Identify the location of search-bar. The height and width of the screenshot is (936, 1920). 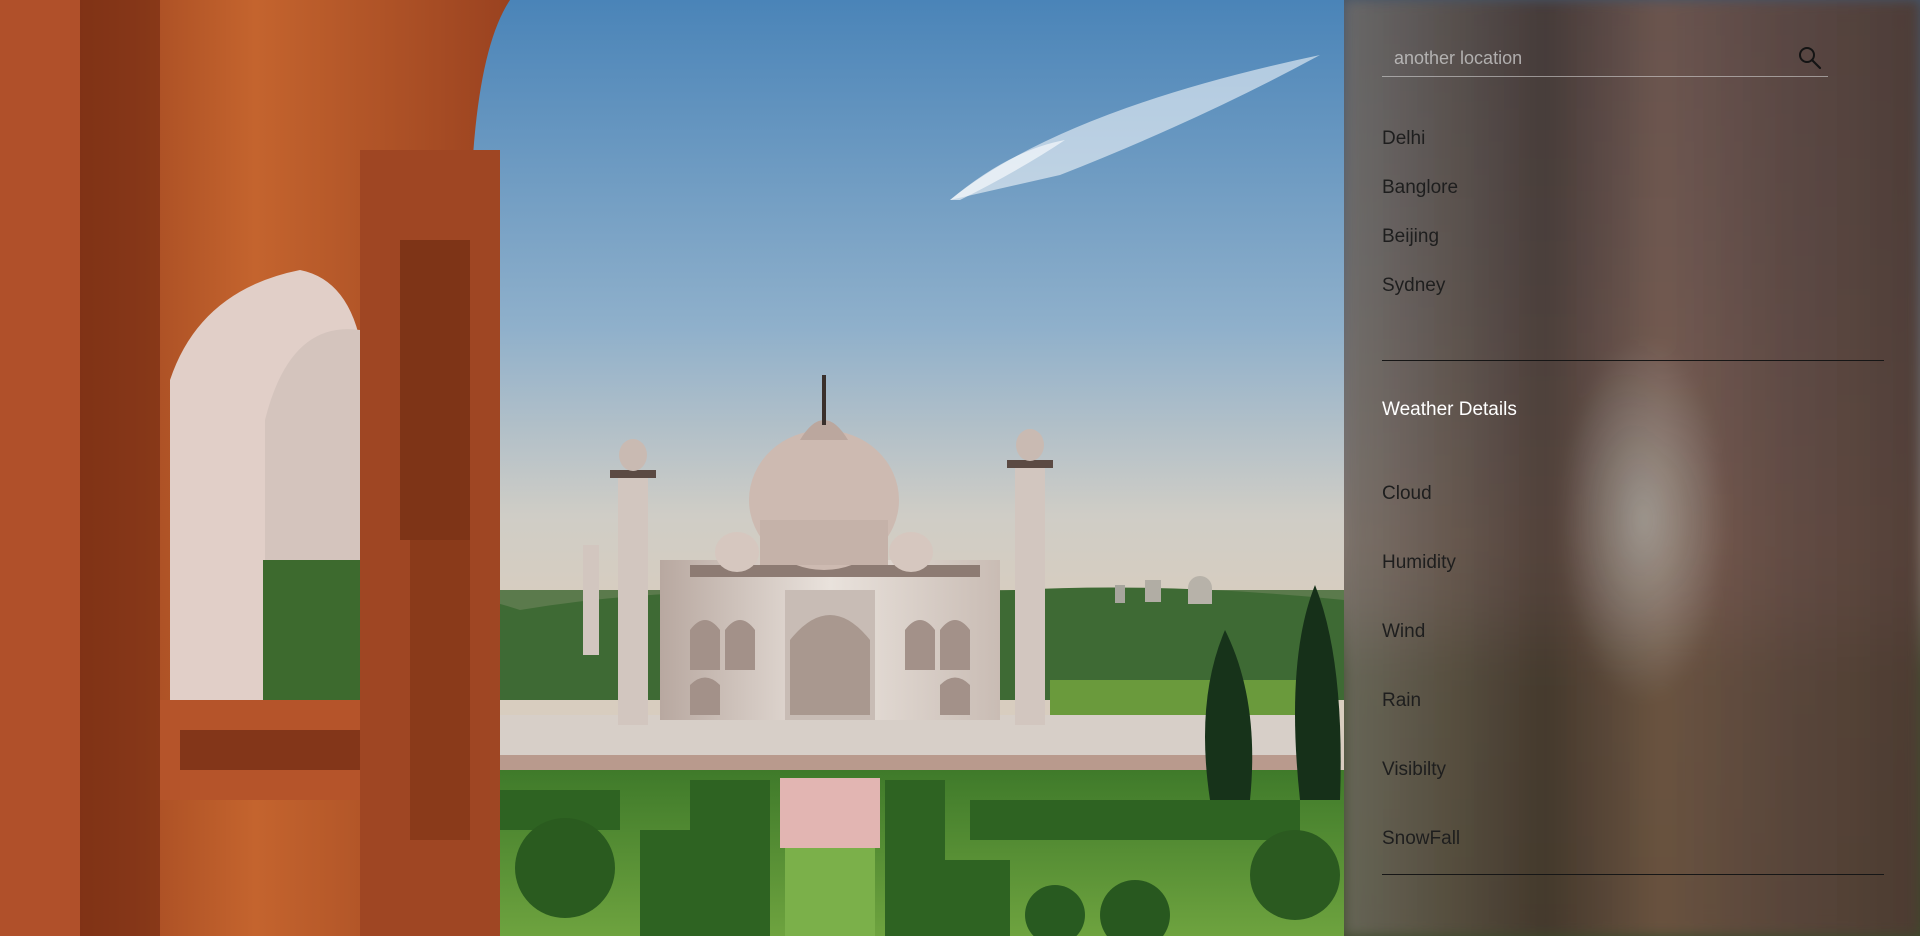
(1605, 57).